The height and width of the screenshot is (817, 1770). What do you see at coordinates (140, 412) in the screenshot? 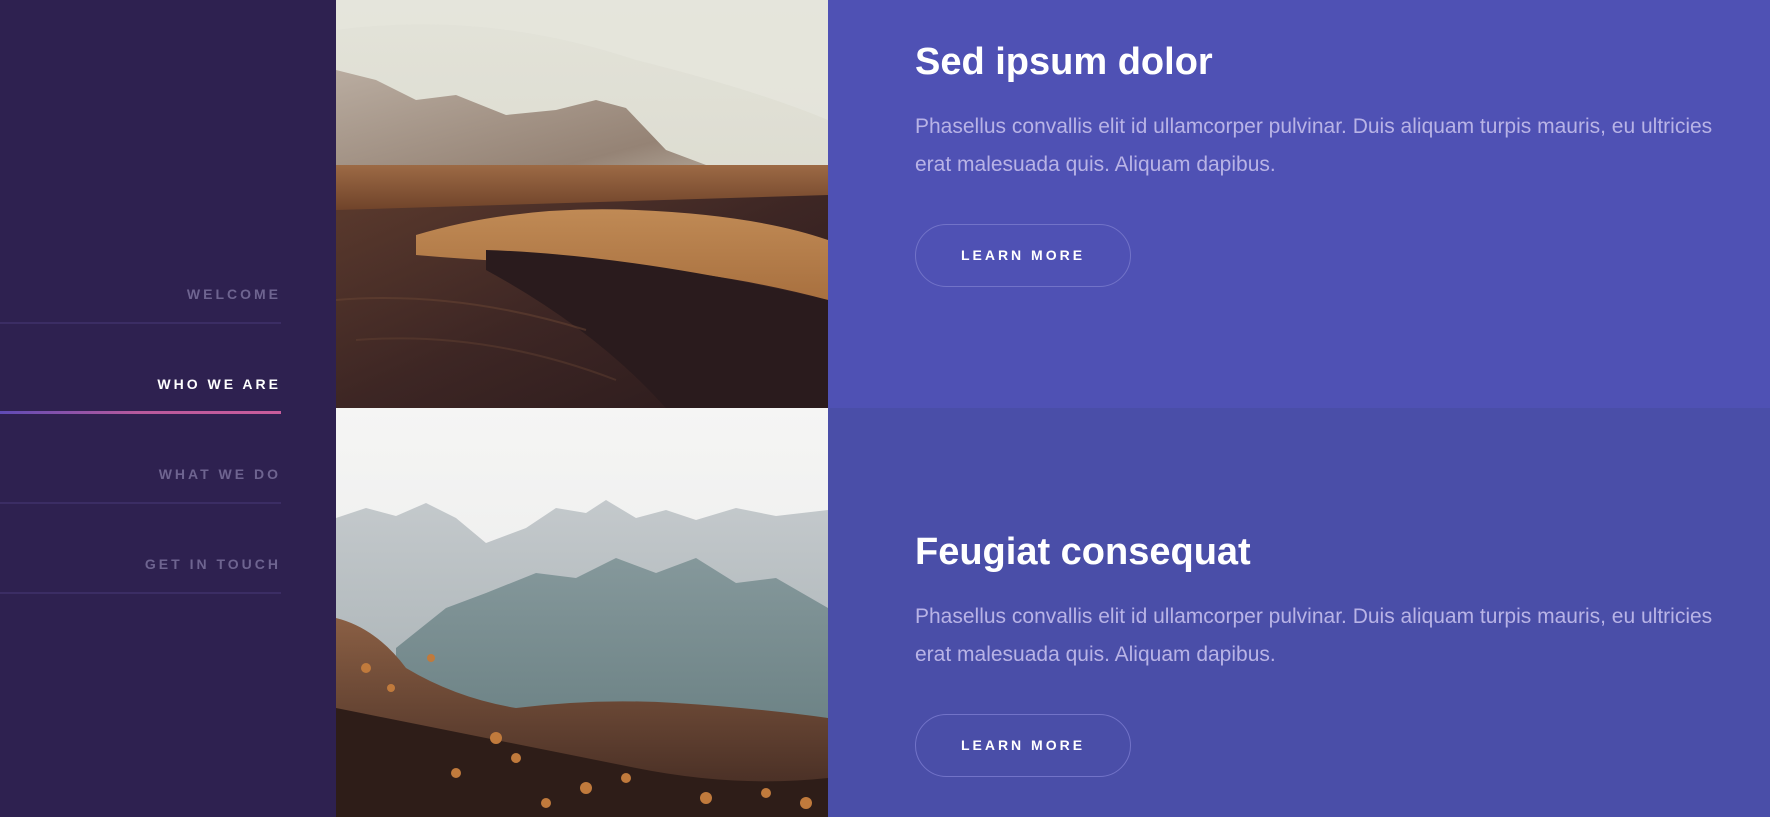
I see `nav-item-active-underline` at bounding box center [140, 412].